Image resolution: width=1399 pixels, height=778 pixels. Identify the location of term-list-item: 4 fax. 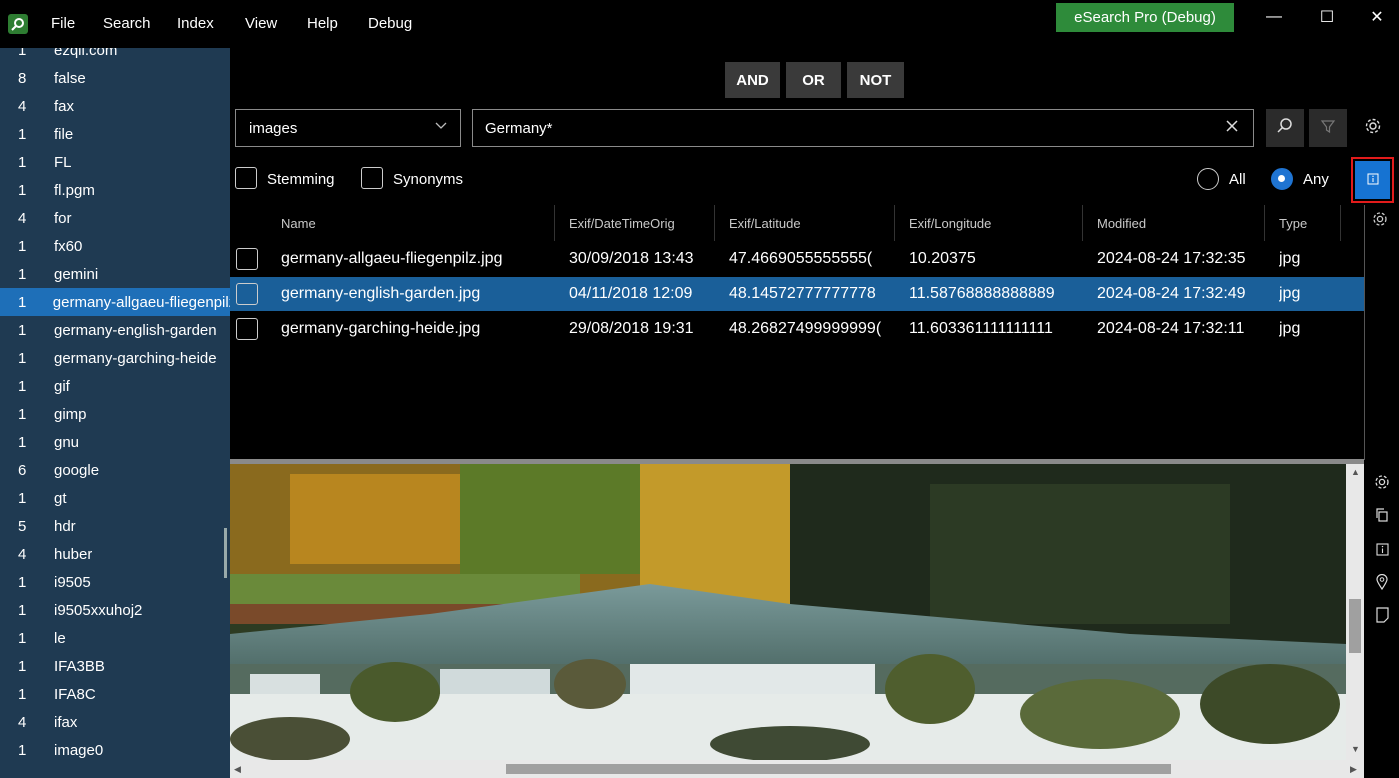
(115, 106).